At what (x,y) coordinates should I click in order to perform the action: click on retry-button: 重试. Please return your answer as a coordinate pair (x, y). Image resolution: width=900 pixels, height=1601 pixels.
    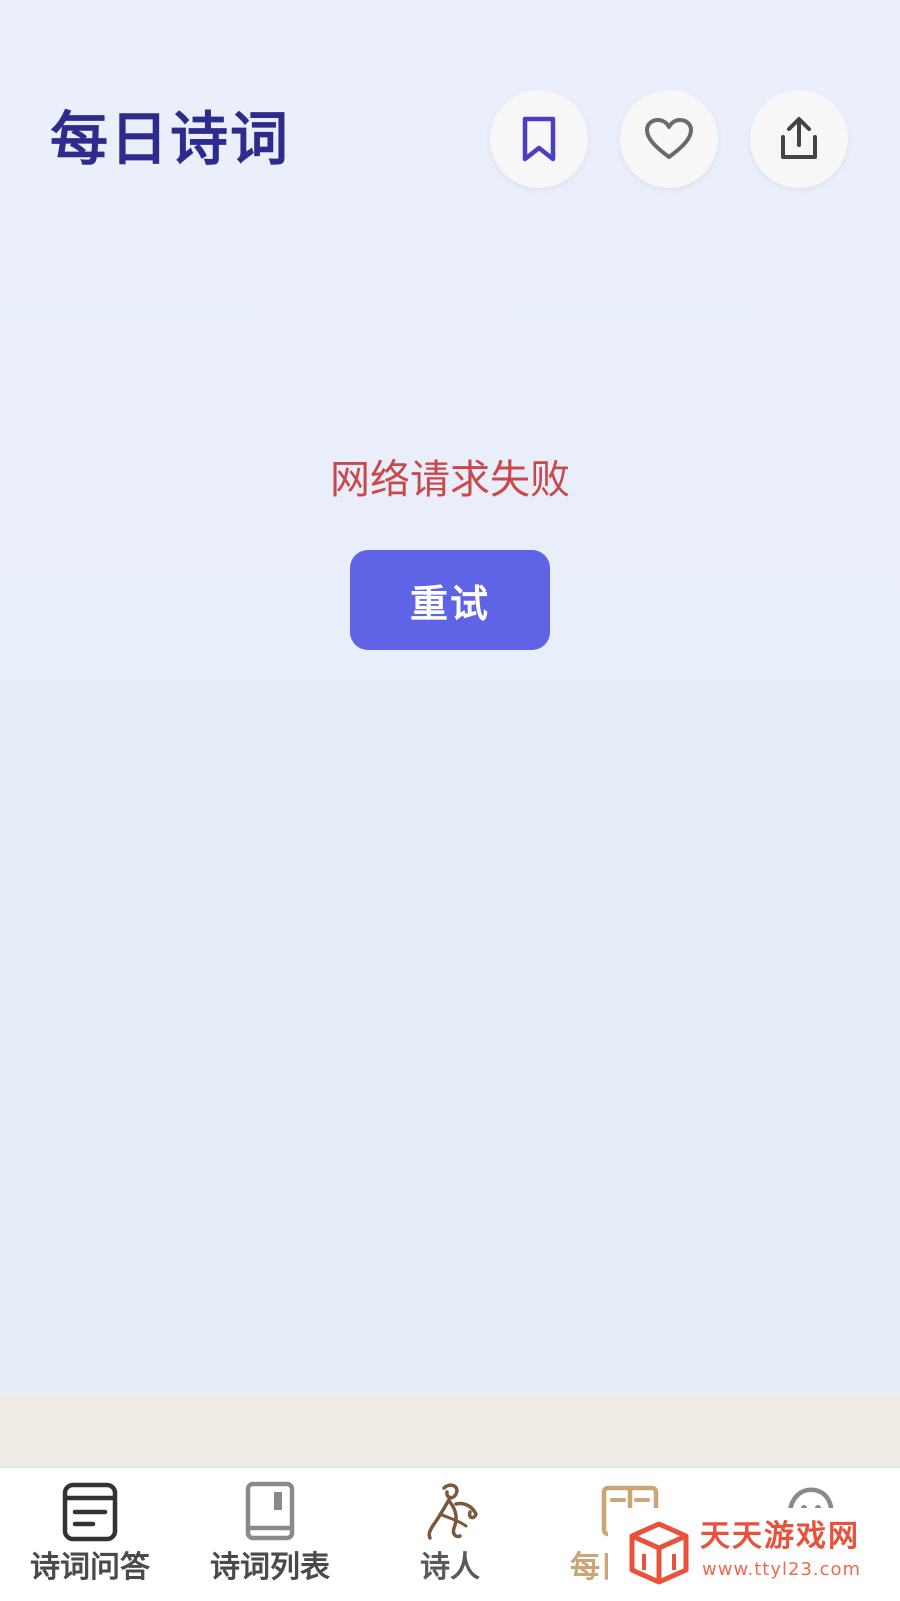
    Looking at the image, I should click on (450, 600).